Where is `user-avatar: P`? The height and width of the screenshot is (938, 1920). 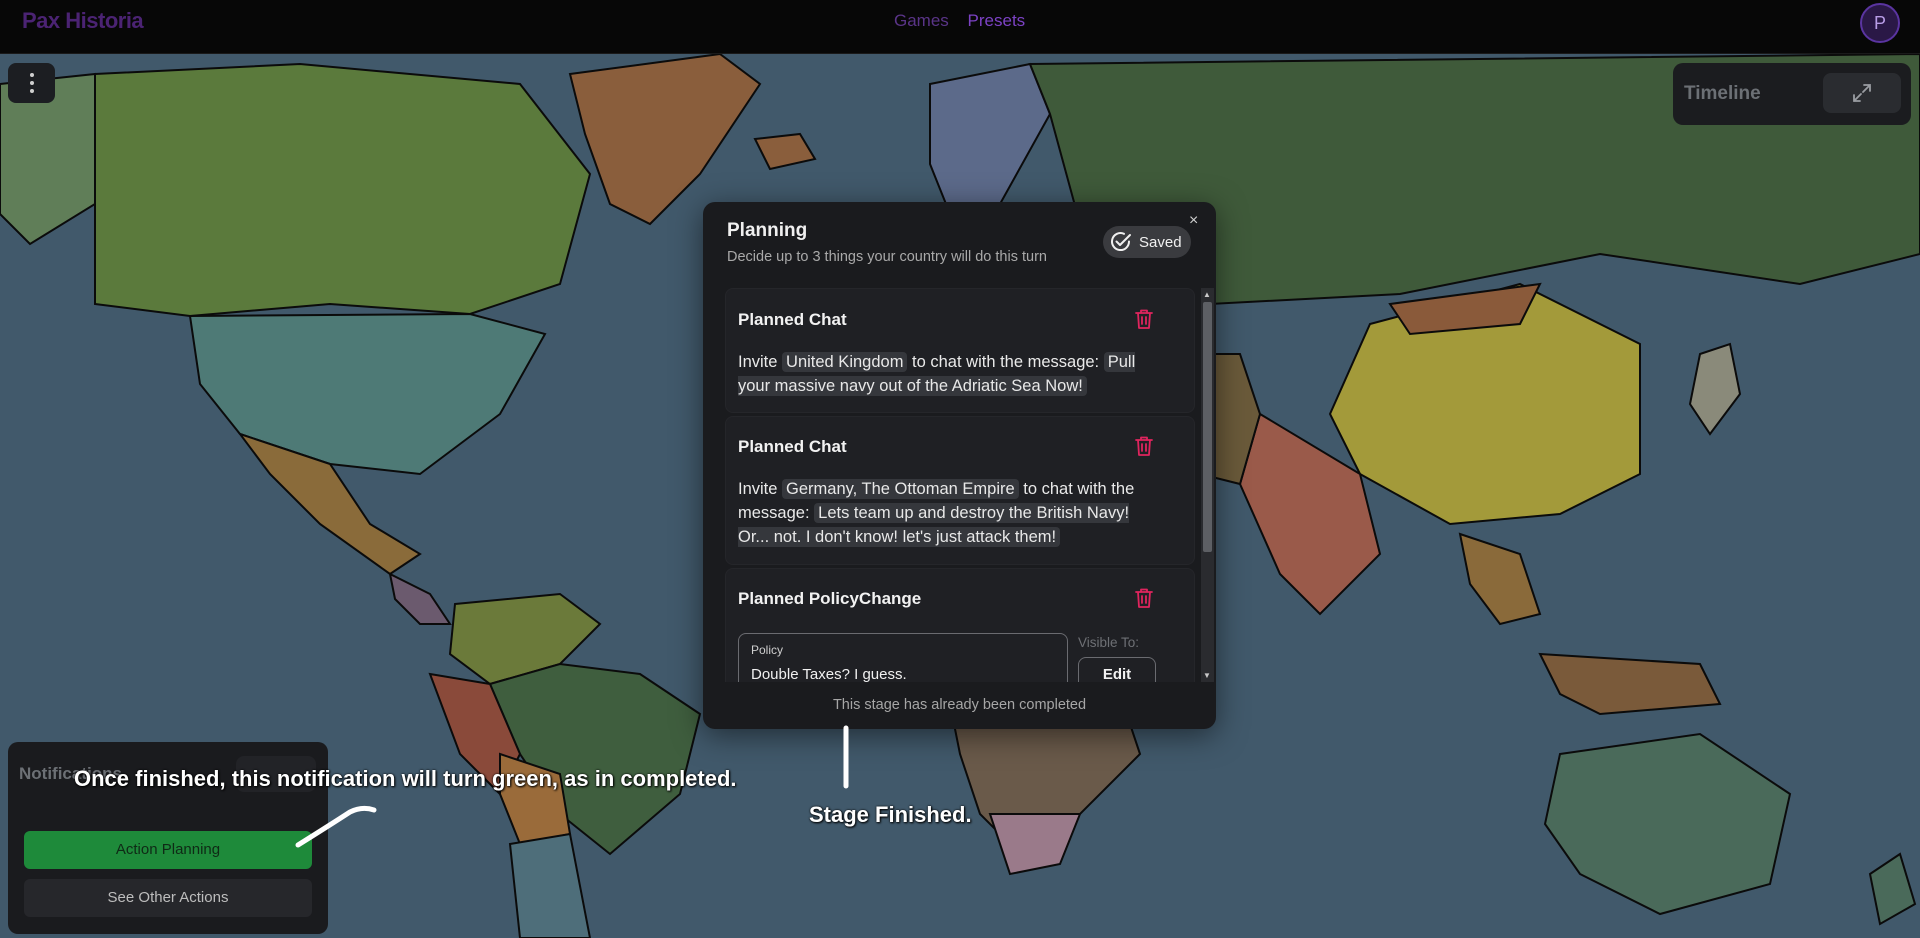
user-avatar: P is located at coordinates (1880, 23).